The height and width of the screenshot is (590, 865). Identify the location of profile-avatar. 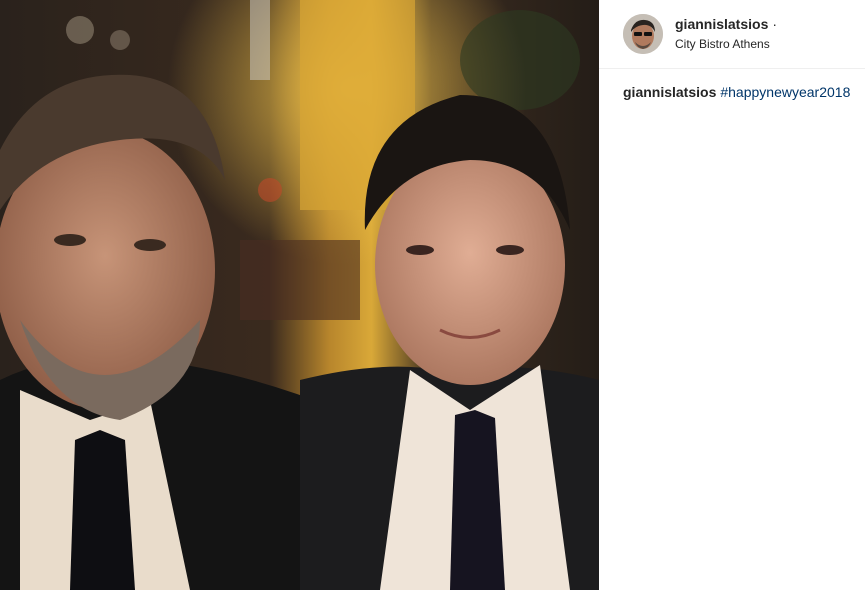
(643, 34).